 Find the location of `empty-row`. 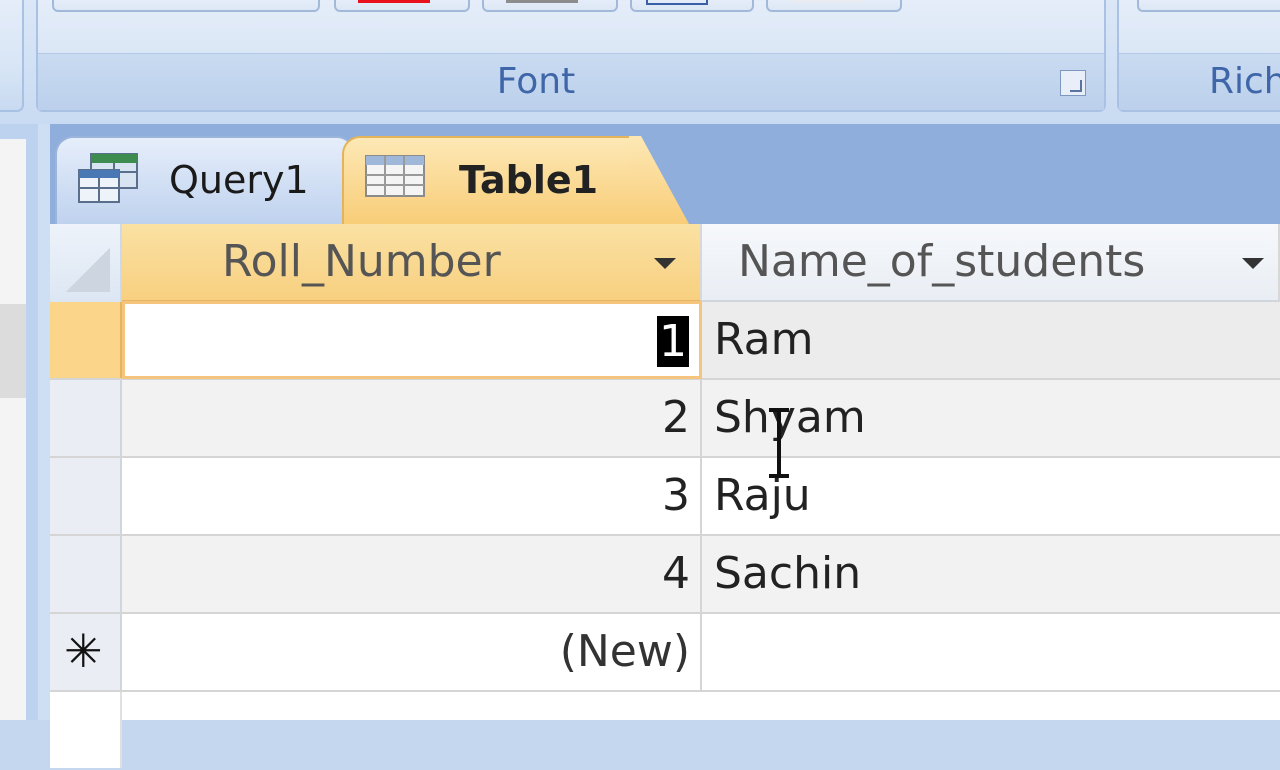

empty-row is located at coordinates (665, 731).